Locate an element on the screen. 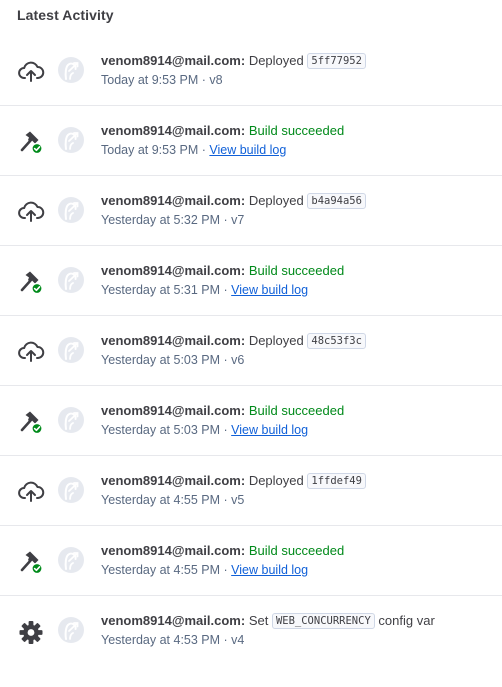 The height and width of the screenshot is (687, 502). release-version: v7 is located at coordinates (238, 220).